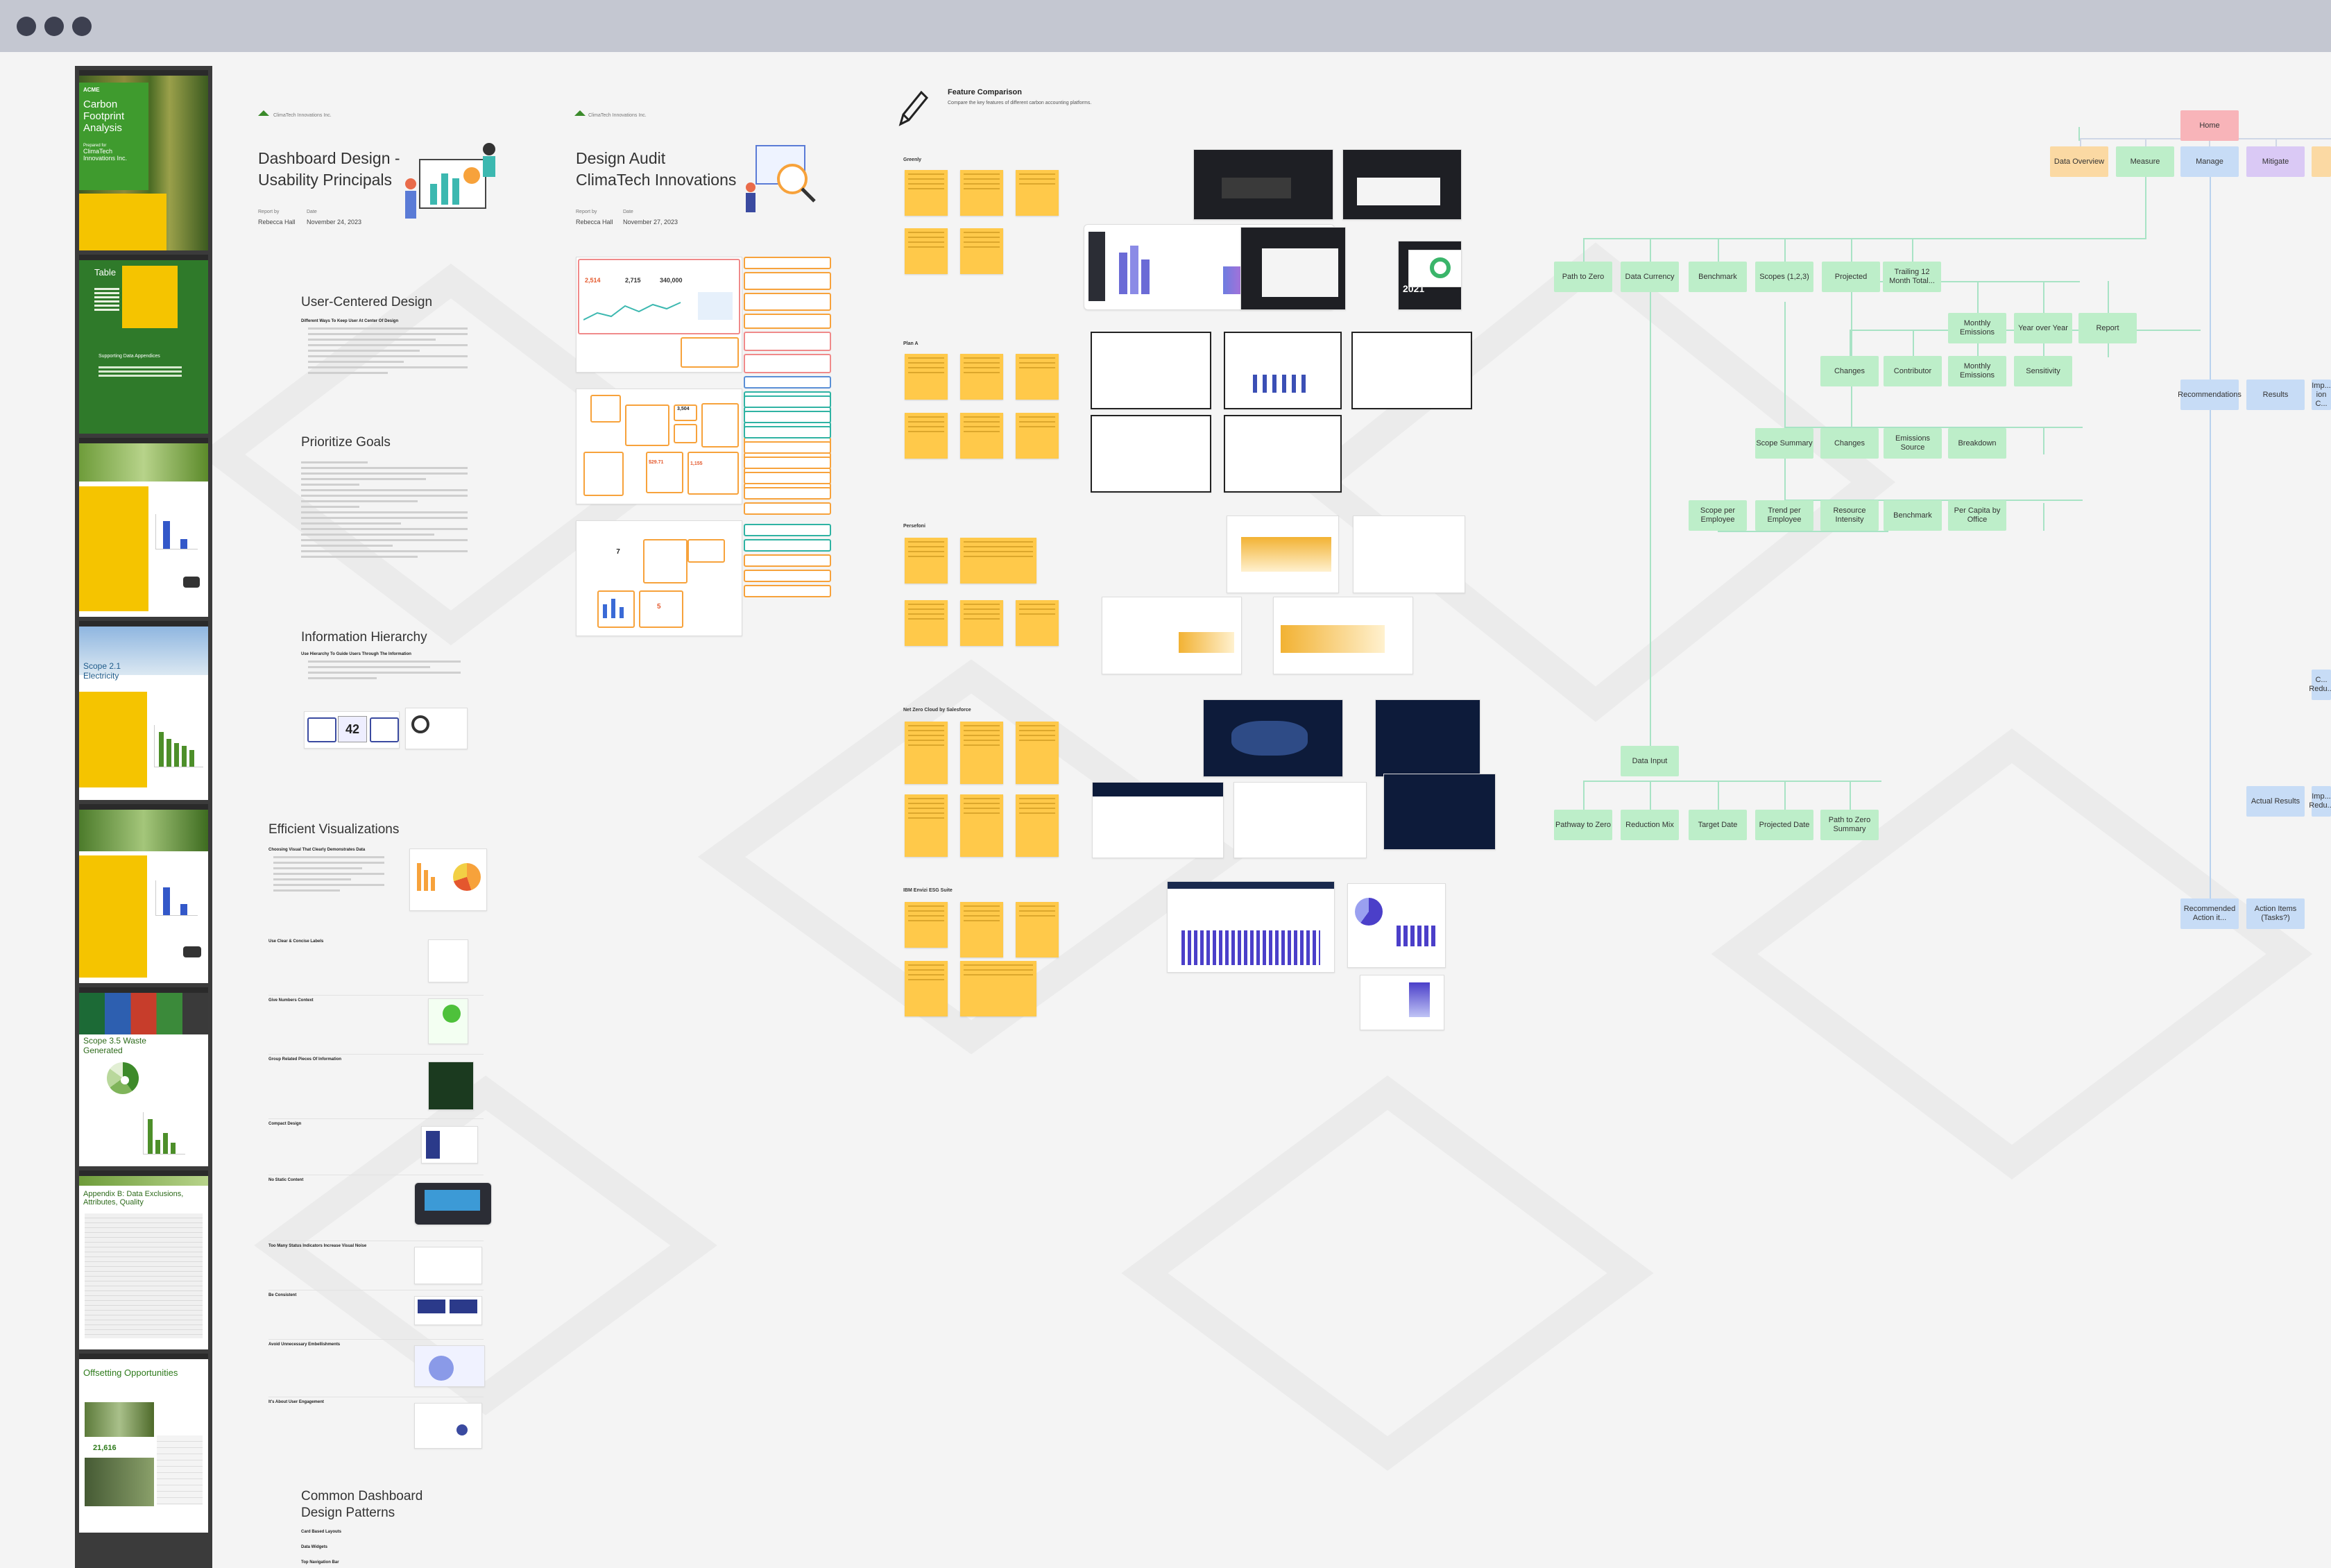 Image resolution: width=2331 pixels, height=1568 pixels. I want to click on node-emissions-source: Emissions Source, so click(1913, 443).